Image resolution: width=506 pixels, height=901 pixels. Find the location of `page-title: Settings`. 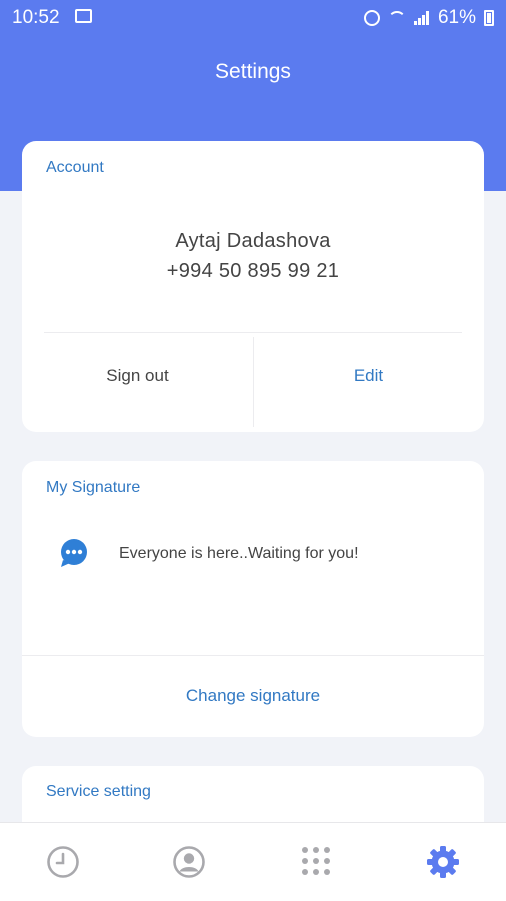

page-title: Settings is located at coordinates (253, 71).